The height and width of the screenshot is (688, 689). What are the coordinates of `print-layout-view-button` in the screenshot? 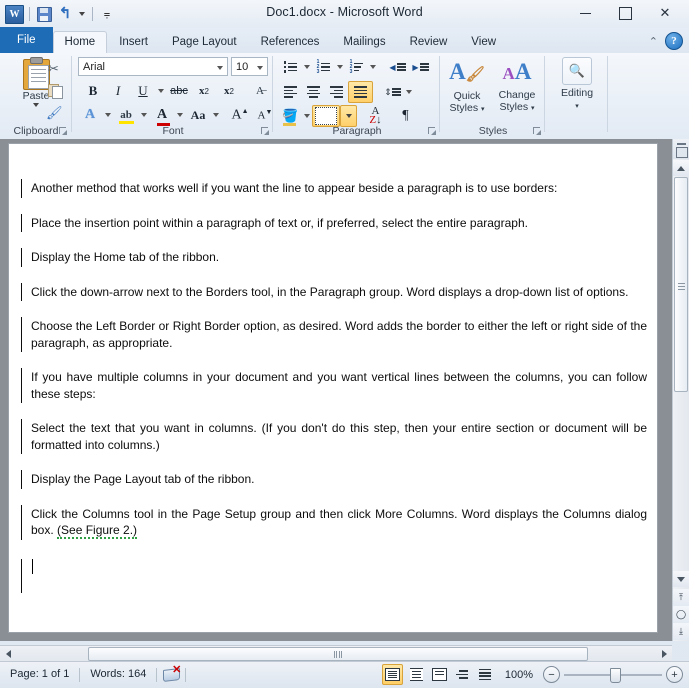 It's located at (392, 674).